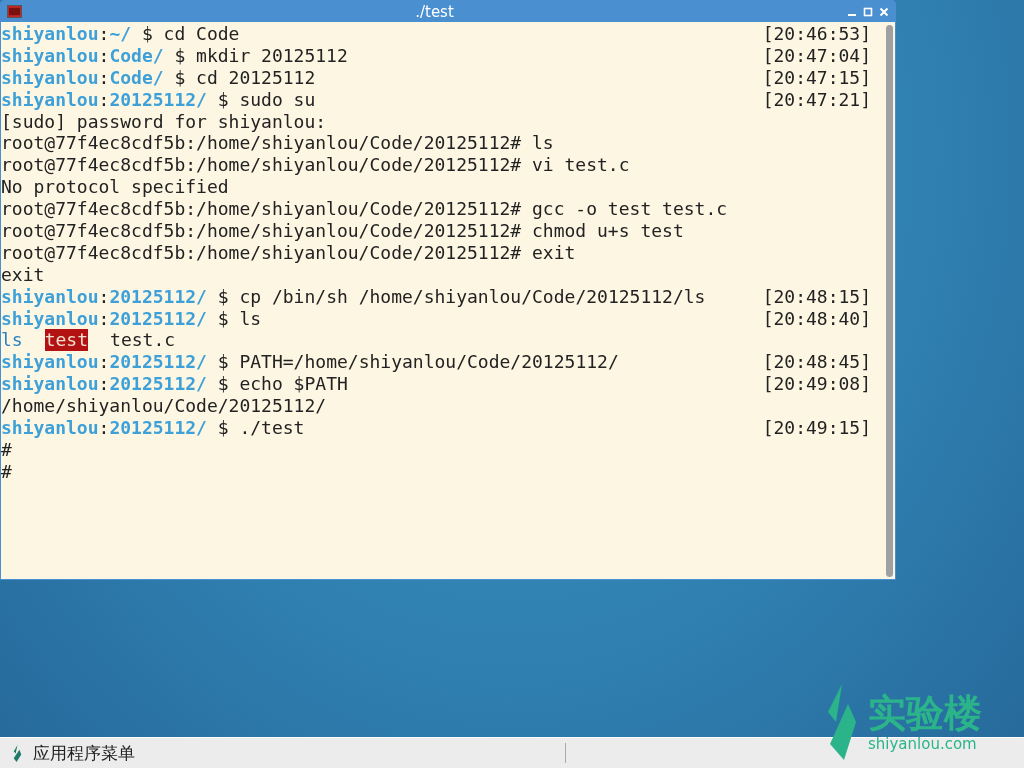 The width and height of the screenshot is (1024, 768). Describe the element at coordinates (66, 340) in the screenshot. I see `file-name: test` at that location.